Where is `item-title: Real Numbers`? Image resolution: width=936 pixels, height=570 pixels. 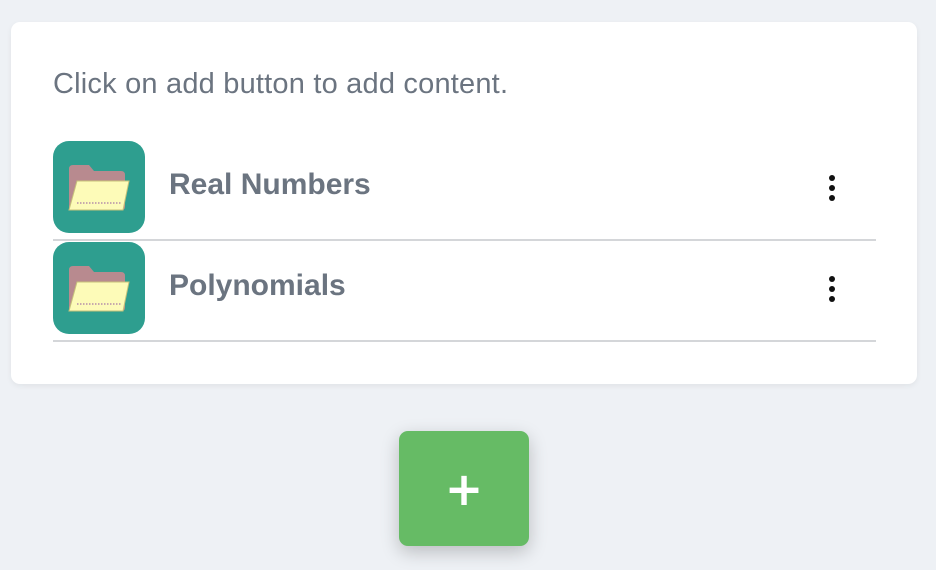
item-title: Real Numbers is located at coordinates (270, 184).